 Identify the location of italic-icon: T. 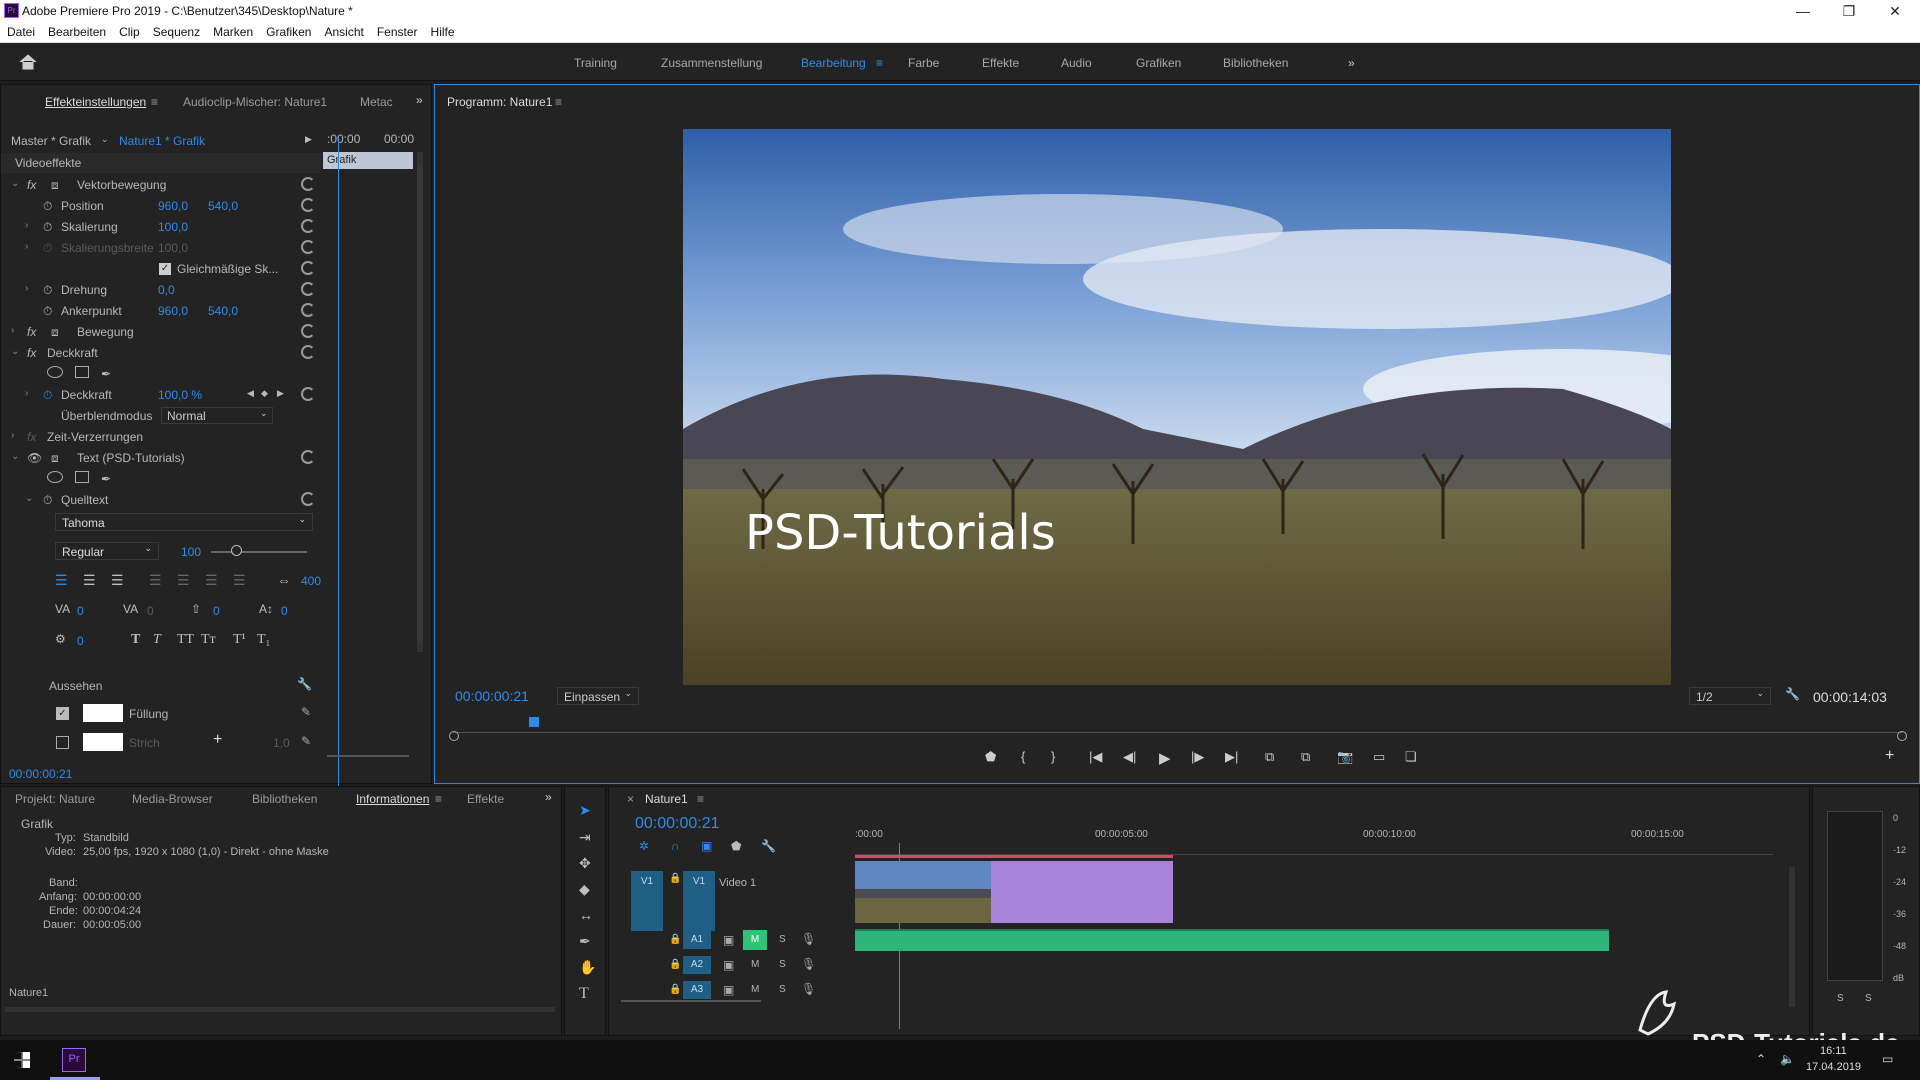
(157, 640).